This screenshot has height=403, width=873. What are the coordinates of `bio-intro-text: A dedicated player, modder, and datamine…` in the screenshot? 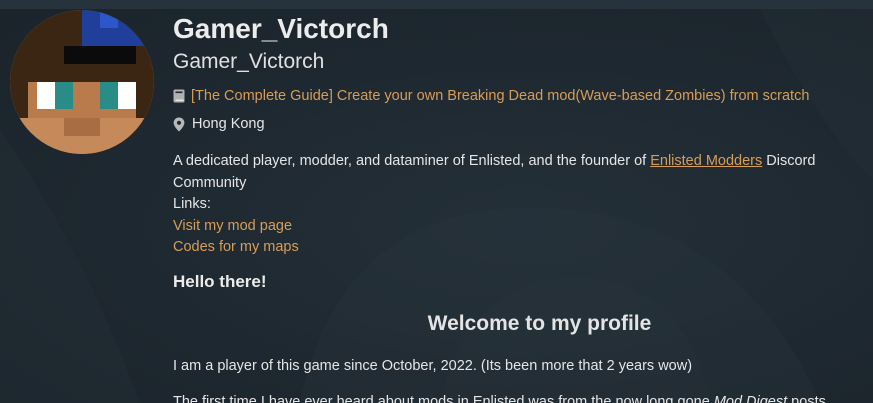 It's located at (412, 161).